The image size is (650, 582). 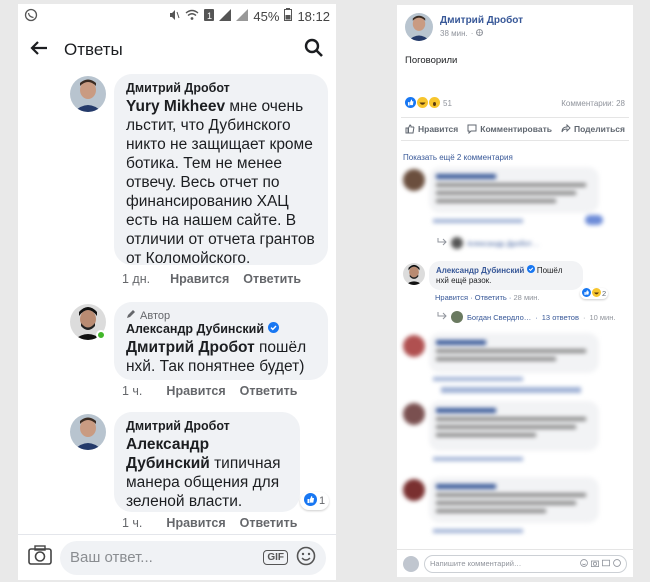 I want to click on post-actions: Нравится Комментировать Поделиться, so click(x=515, y=129).